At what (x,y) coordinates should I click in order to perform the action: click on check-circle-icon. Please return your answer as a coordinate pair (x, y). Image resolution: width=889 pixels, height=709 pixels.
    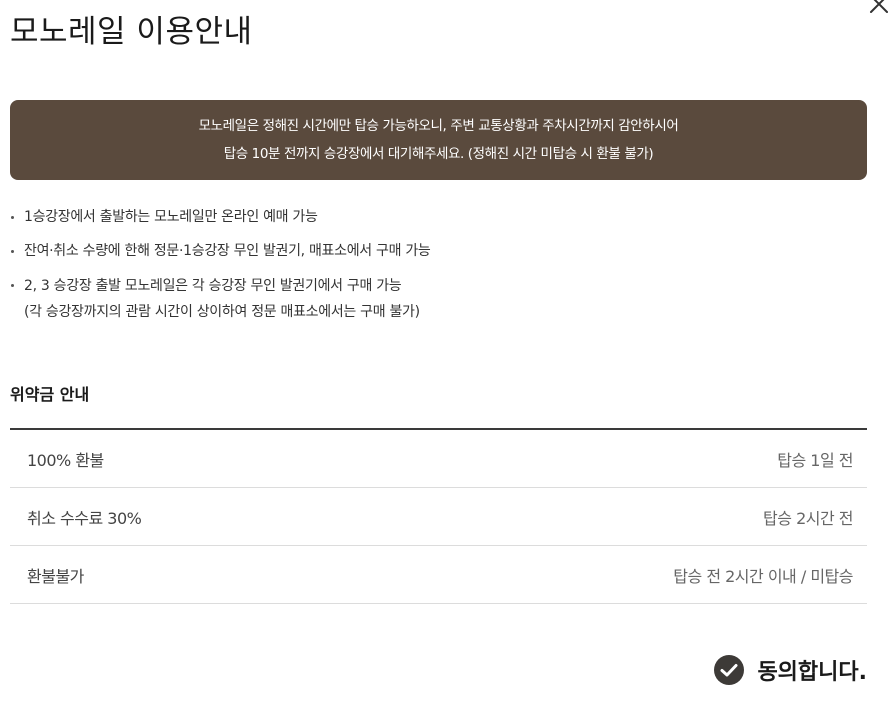
    Looking at the image, I should click on (729, 670).